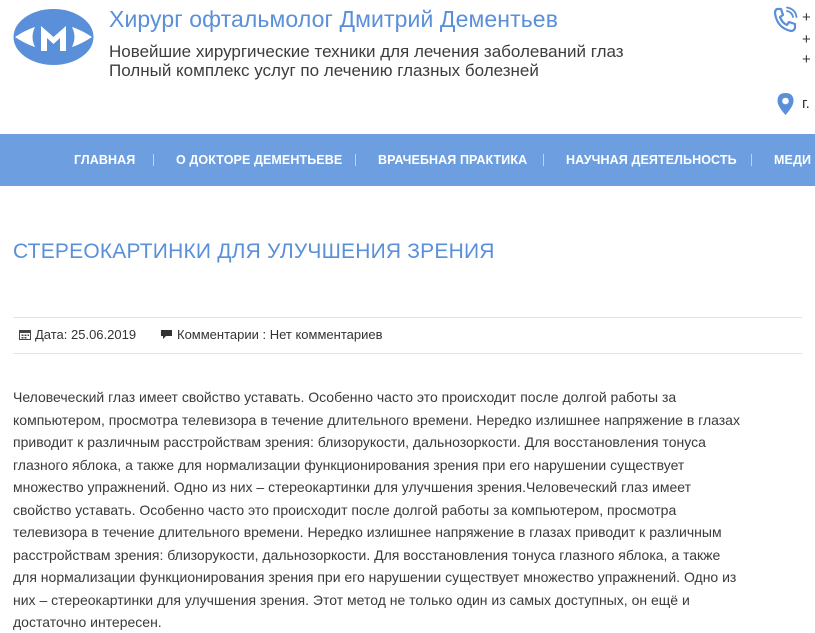  What do you see at coordinates (651, 160) in the screenshot?
I see `nav-item-research: НАУЧНАЯ ДЕЯТЕЛЬНОСТЬ` at bounding box center [651, 160].